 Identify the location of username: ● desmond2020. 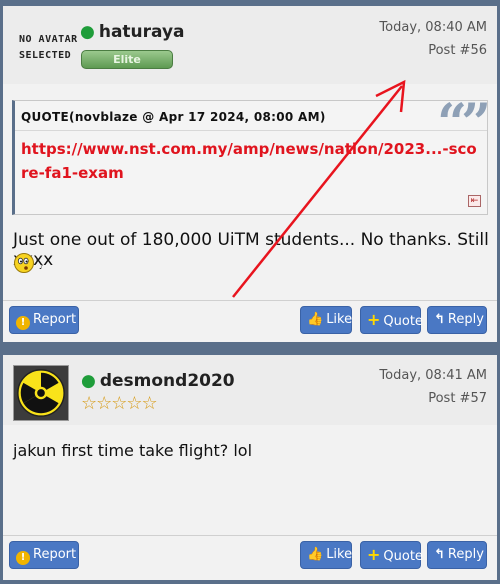
(158, 381).